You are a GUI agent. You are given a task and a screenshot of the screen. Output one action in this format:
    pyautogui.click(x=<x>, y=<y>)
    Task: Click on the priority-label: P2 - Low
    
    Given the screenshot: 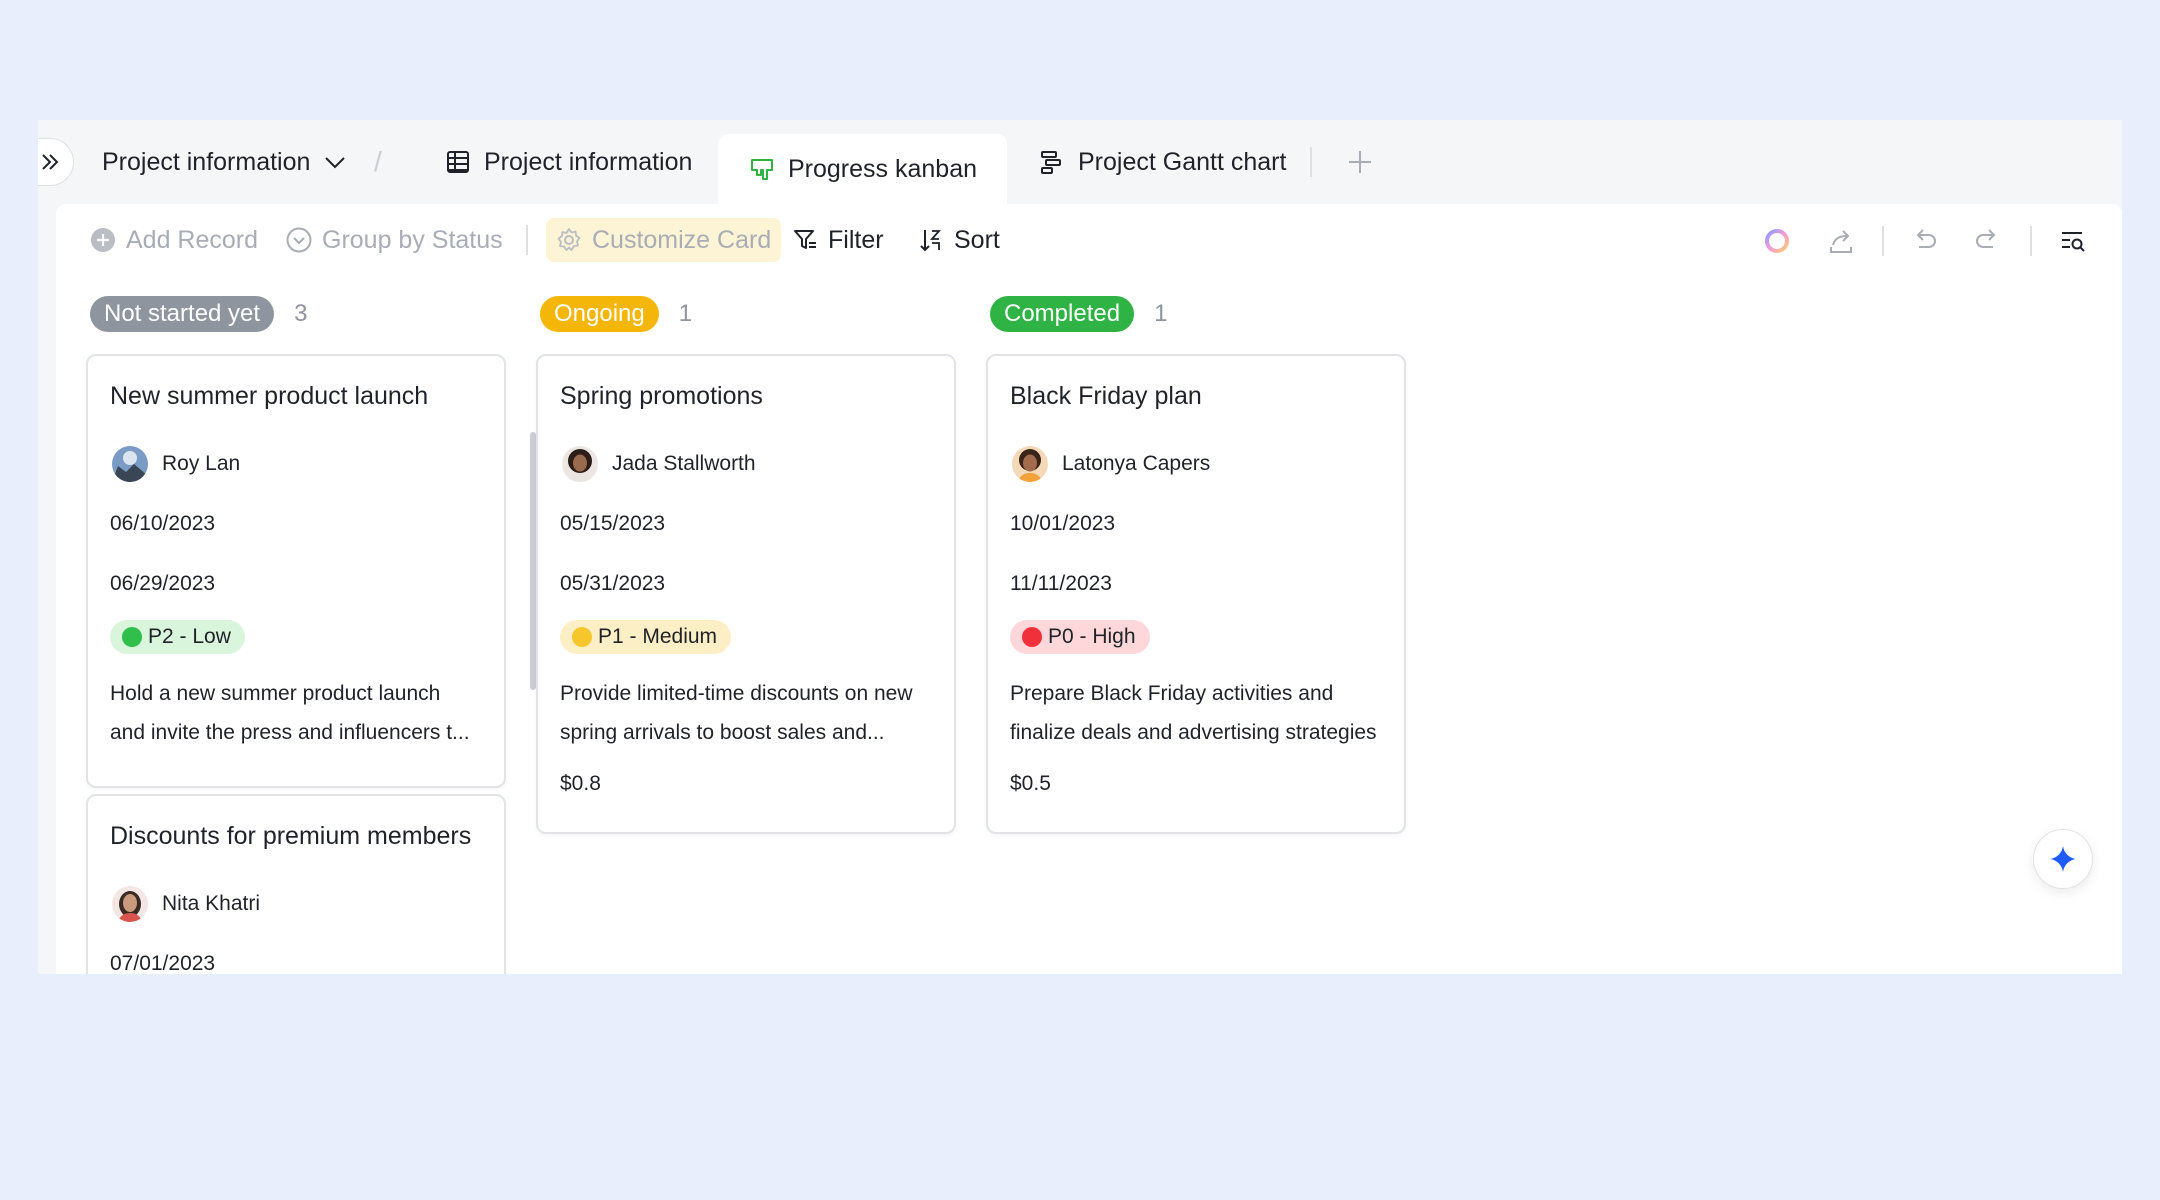 What is the action you would take?
    pyautogui.click(x=189, y=636)
    